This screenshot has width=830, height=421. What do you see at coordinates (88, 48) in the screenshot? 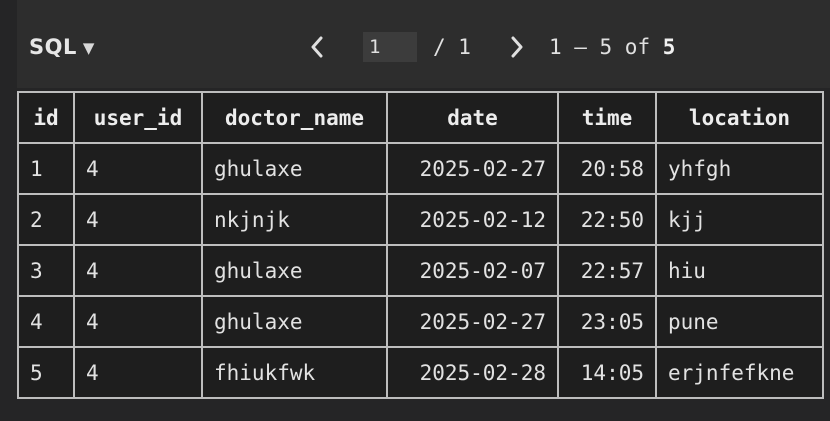
I see `caret-down-icon: ▼` at bounding box center [88, 48].